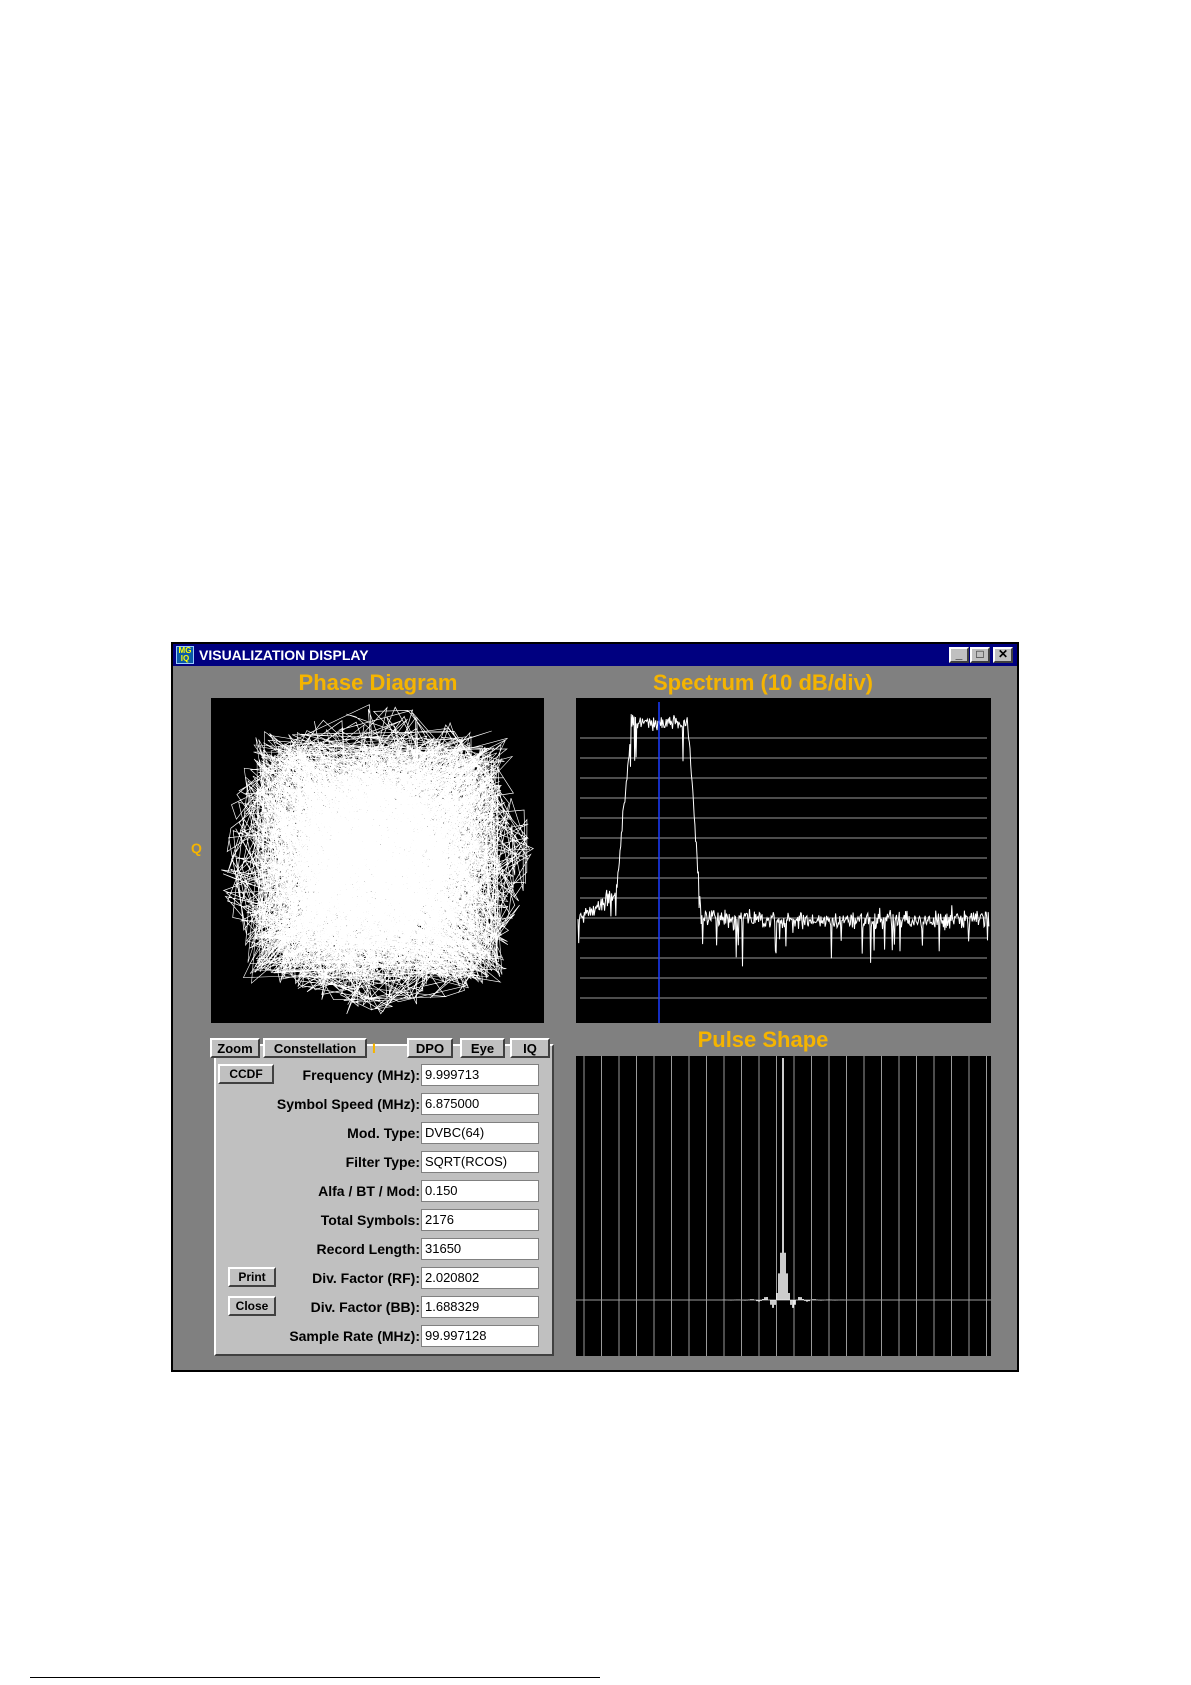  What do you see at coordinates (284, 655) in the screenshot?
I see `window-title: VISUALIZATION DISPLAY` at bounding box center [284, 655].